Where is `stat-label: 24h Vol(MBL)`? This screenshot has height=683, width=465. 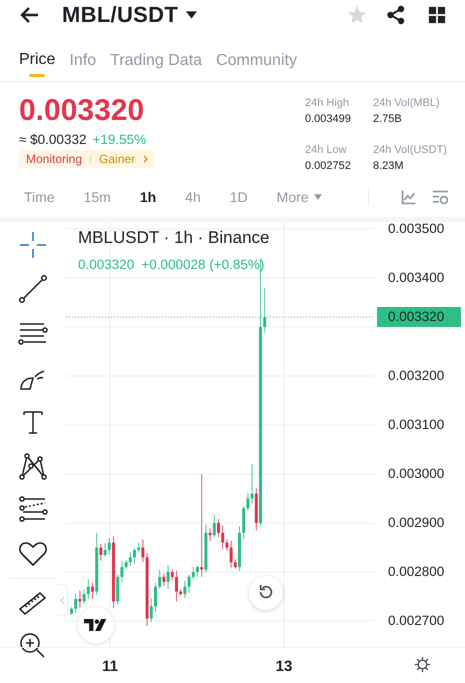 stat-label: 24h Vol(MBL) is located at coordinates (407, 103).